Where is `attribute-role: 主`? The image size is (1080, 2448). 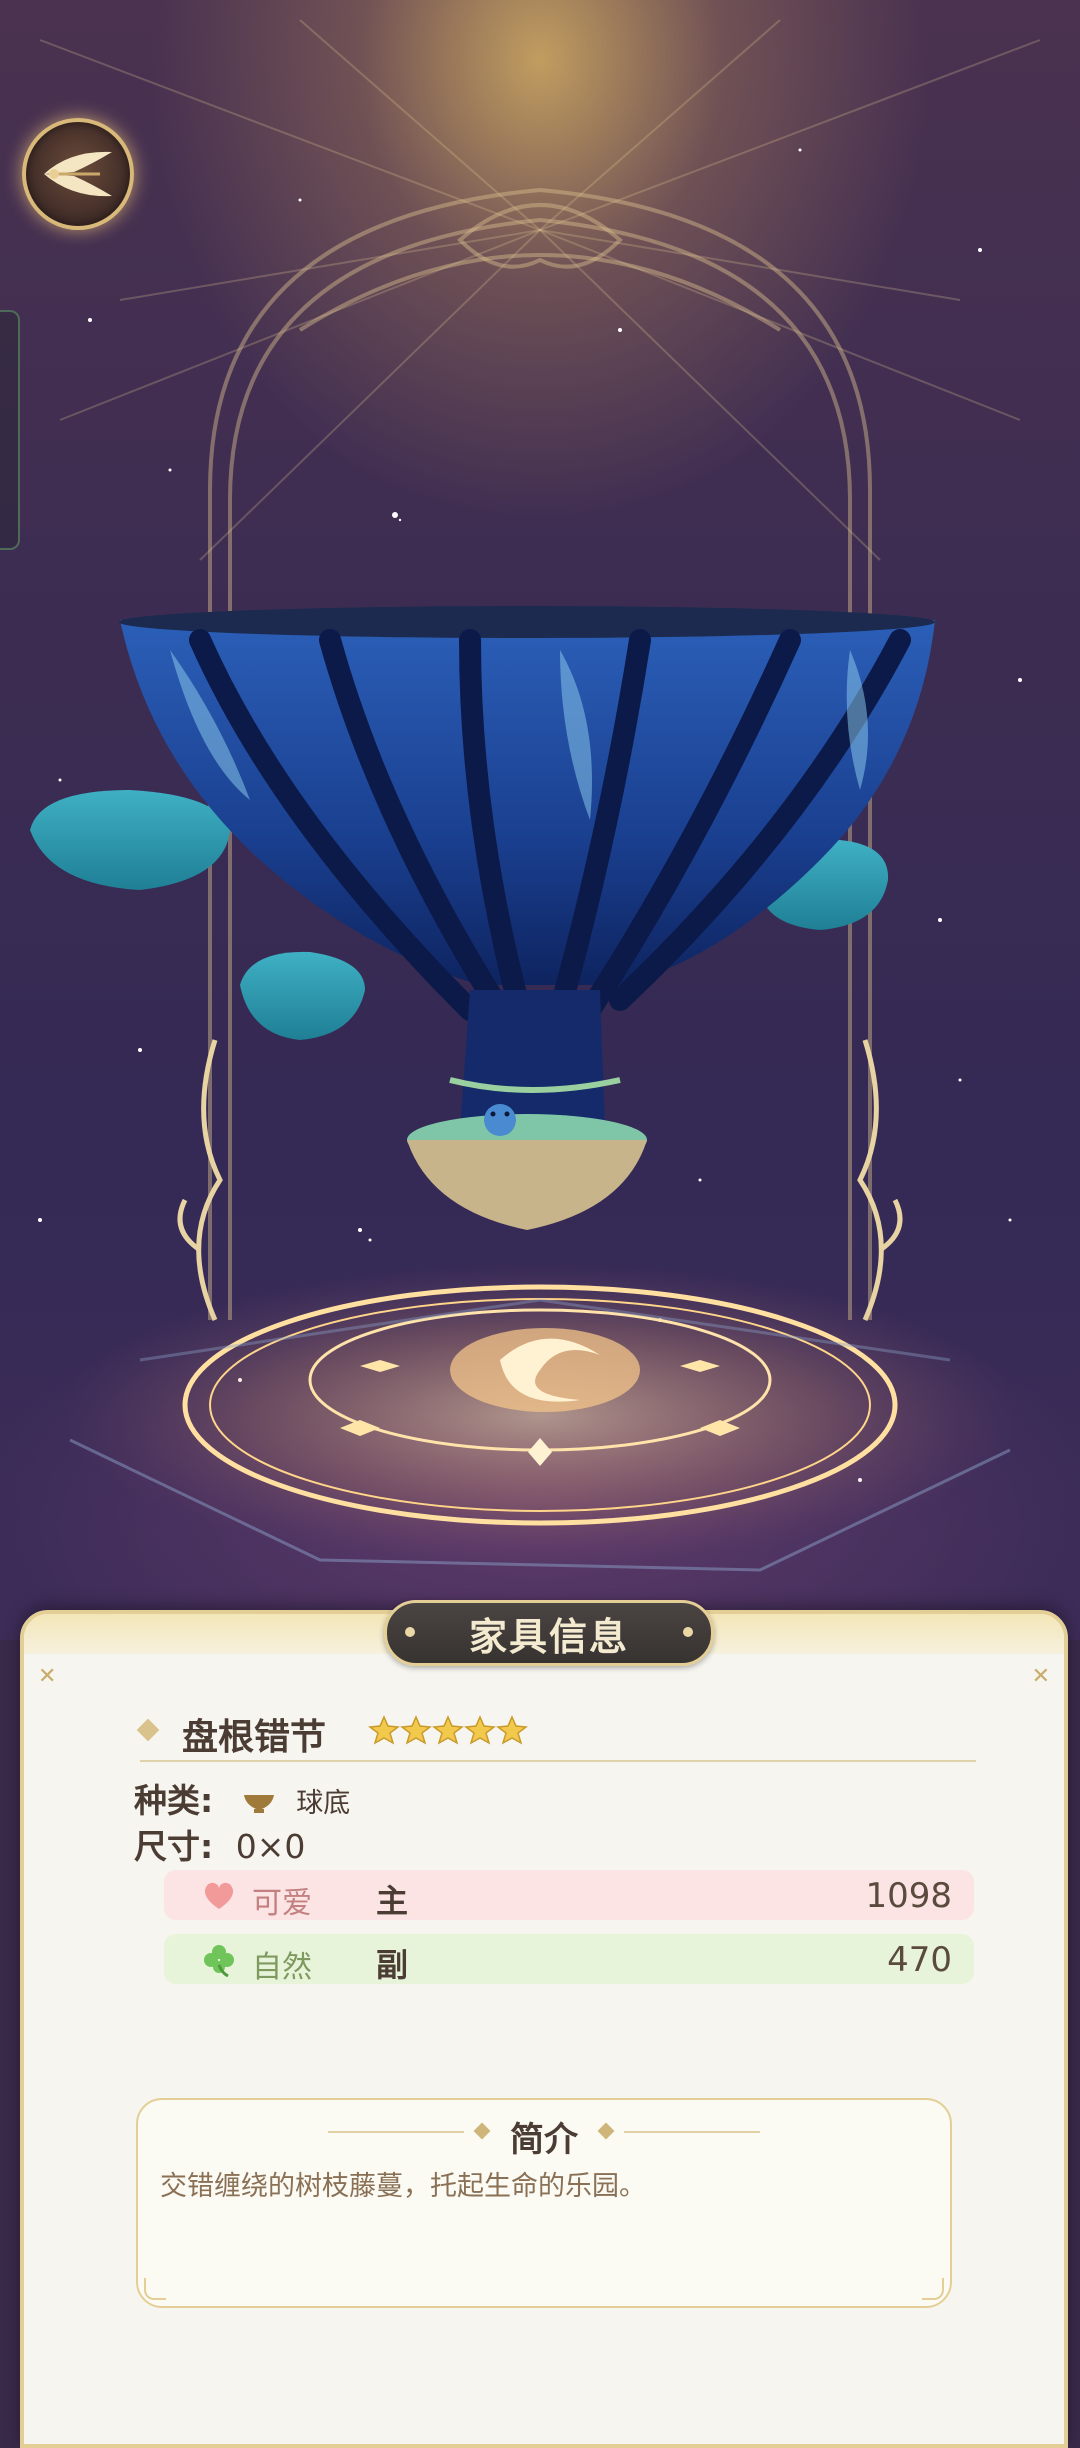 attribute-role: 主 is located at coordinates (392, 1901).